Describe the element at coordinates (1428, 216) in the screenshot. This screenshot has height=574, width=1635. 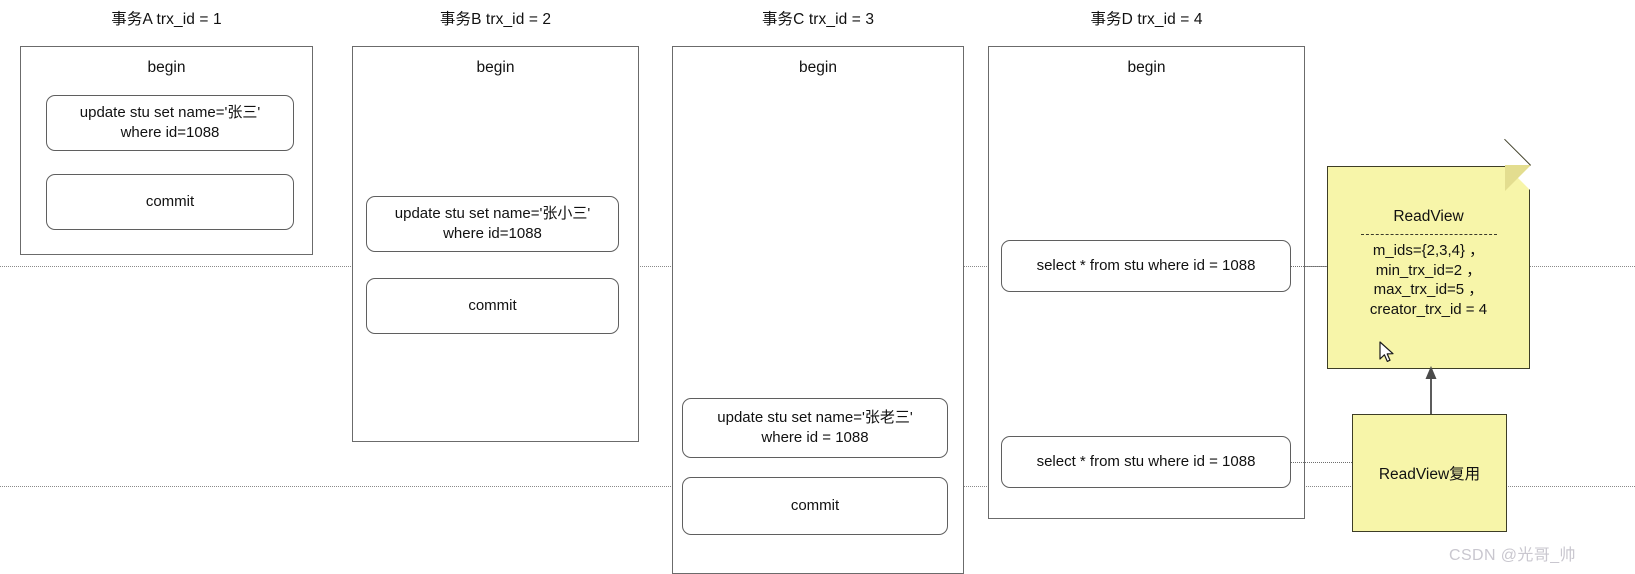
I see `readview-note-title: ReadView` at that location.